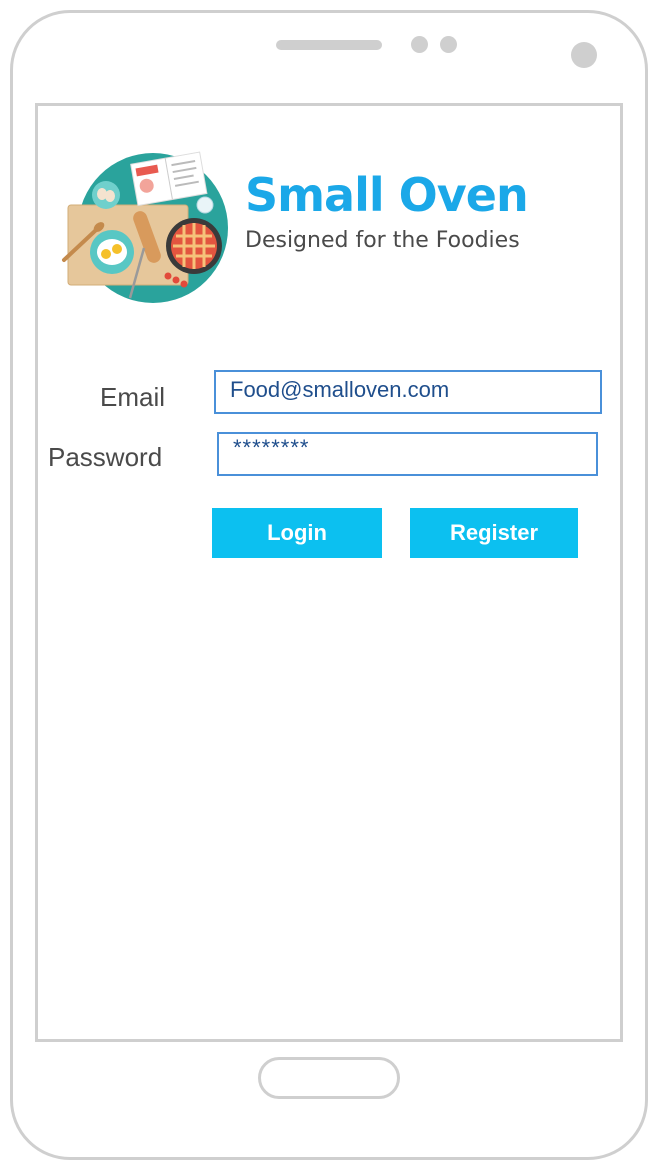  I want to click on kitchen-table-illustration-icon, so click(145, 227).